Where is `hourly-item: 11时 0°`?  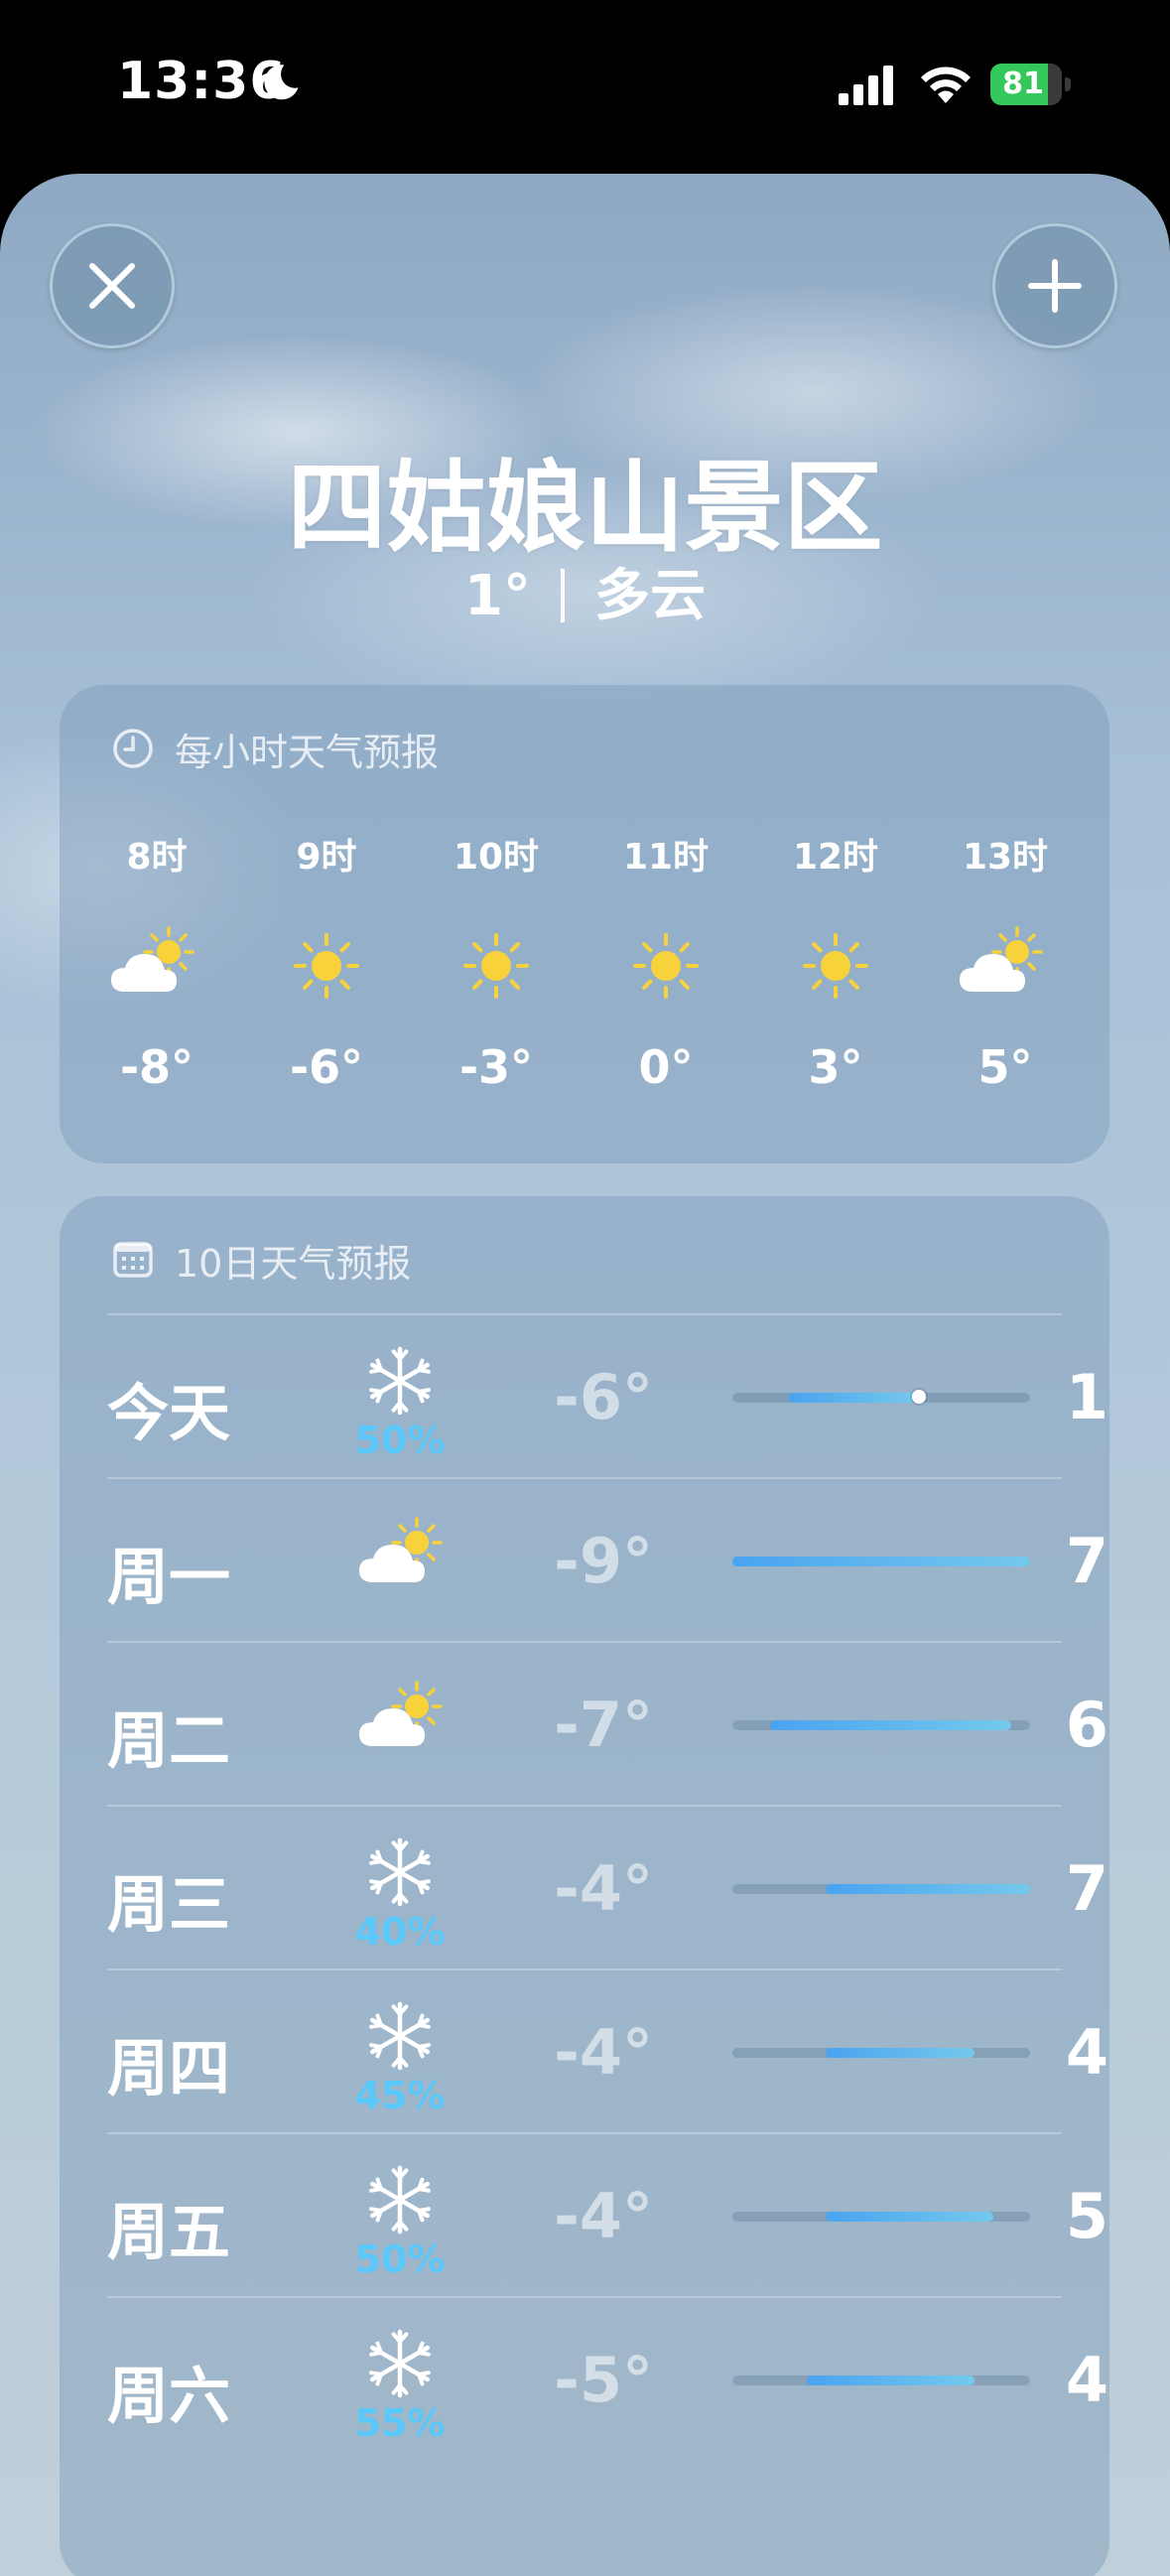 hourly-item: 11时 0° is located at coordinates (665, 964).